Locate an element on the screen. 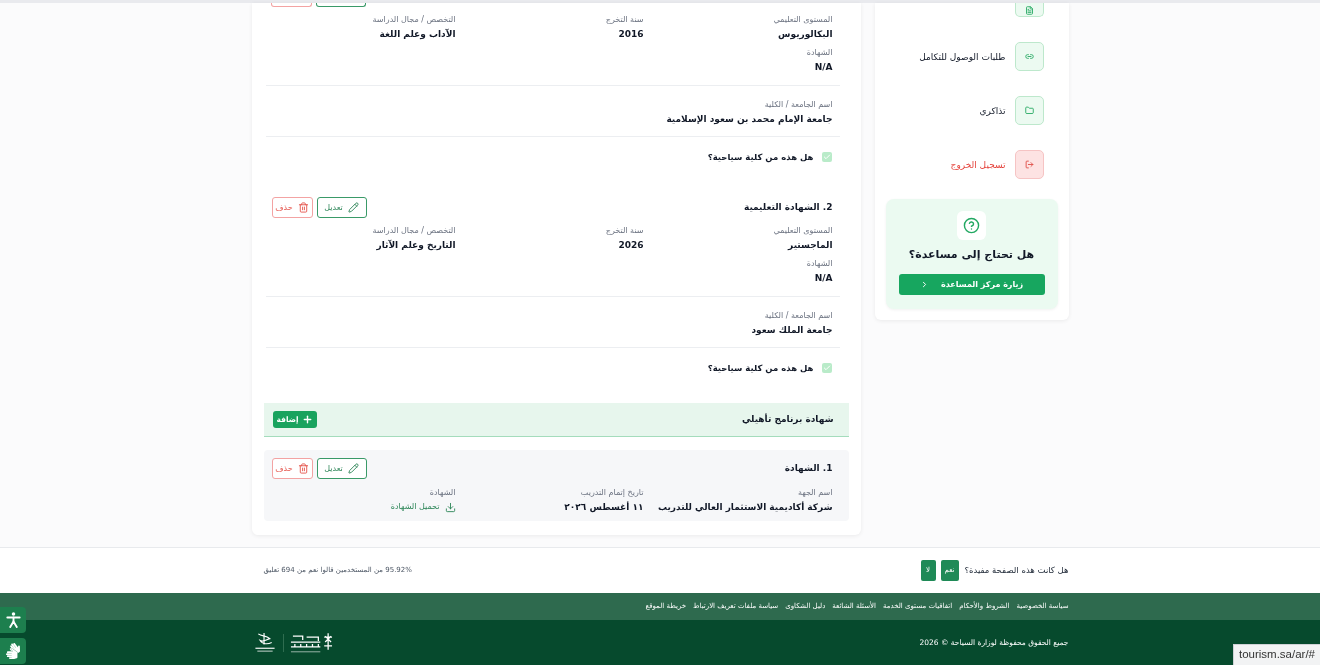  field-value: التاريخ وعلم الآثار is located at coordinates (416, 245).